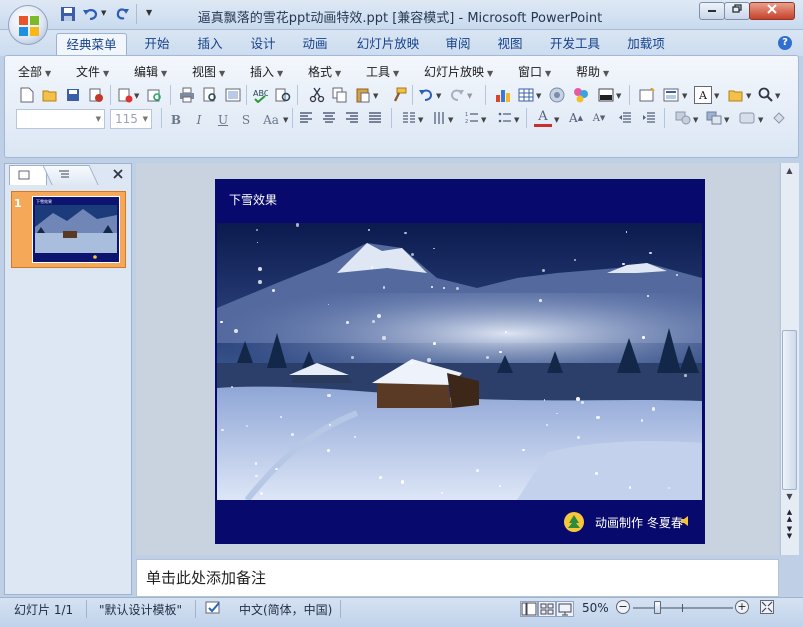 Image resolution: width=803 pixels, height=627 pixels. What do you see at coordinates (510, 44) in the screenshot?
I see `tab-view: 视图` at bounding box center [510, 44].